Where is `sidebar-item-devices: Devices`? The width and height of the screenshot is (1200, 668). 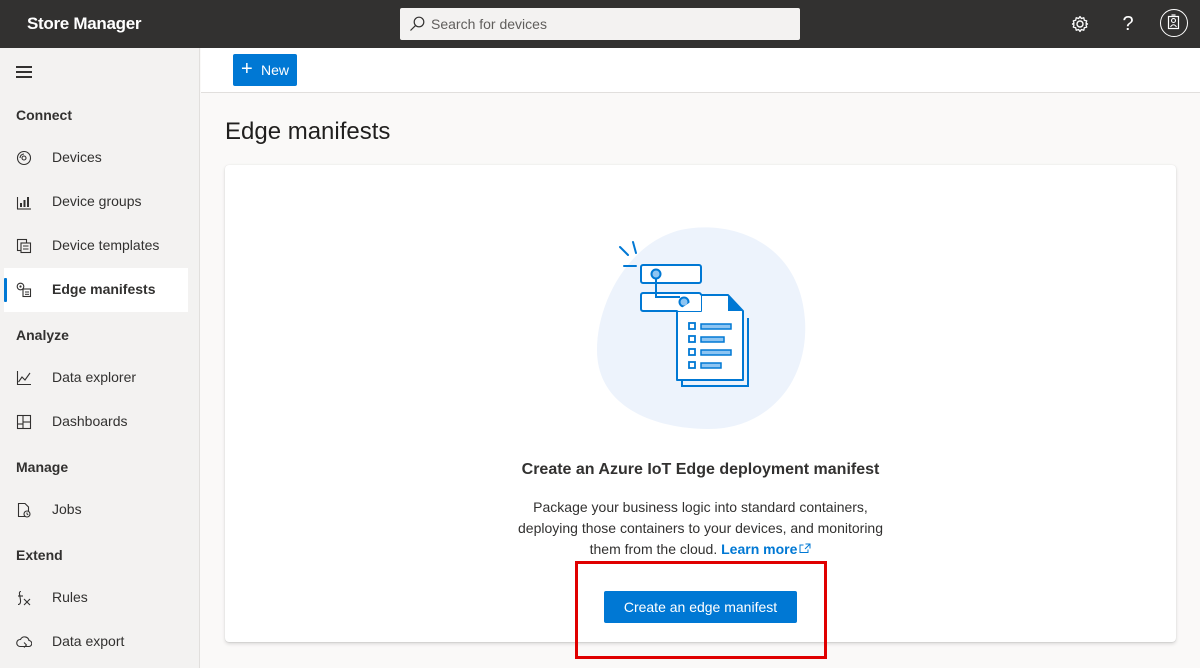 sidebar-item-devices: Devices is located at coordinates (96, 158).